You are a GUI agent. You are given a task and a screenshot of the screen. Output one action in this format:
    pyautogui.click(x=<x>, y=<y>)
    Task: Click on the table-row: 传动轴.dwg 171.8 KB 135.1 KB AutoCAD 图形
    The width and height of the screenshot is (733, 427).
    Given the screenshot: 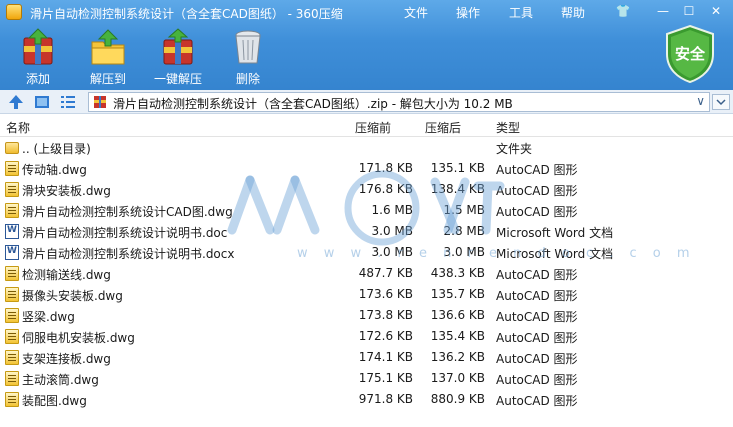 What is the action you would take?
    pyautogui.click(x=366, y=168)
    